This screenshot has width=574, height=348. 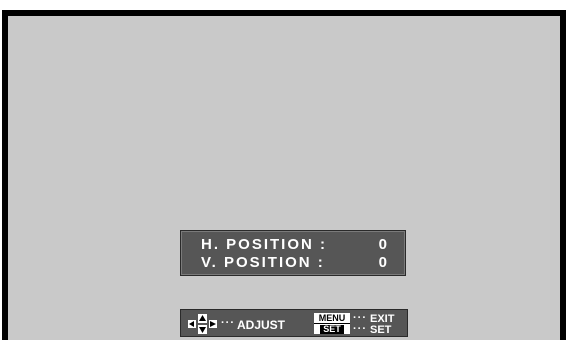 I want to click on direction-keys, so click(x=203, y=324).